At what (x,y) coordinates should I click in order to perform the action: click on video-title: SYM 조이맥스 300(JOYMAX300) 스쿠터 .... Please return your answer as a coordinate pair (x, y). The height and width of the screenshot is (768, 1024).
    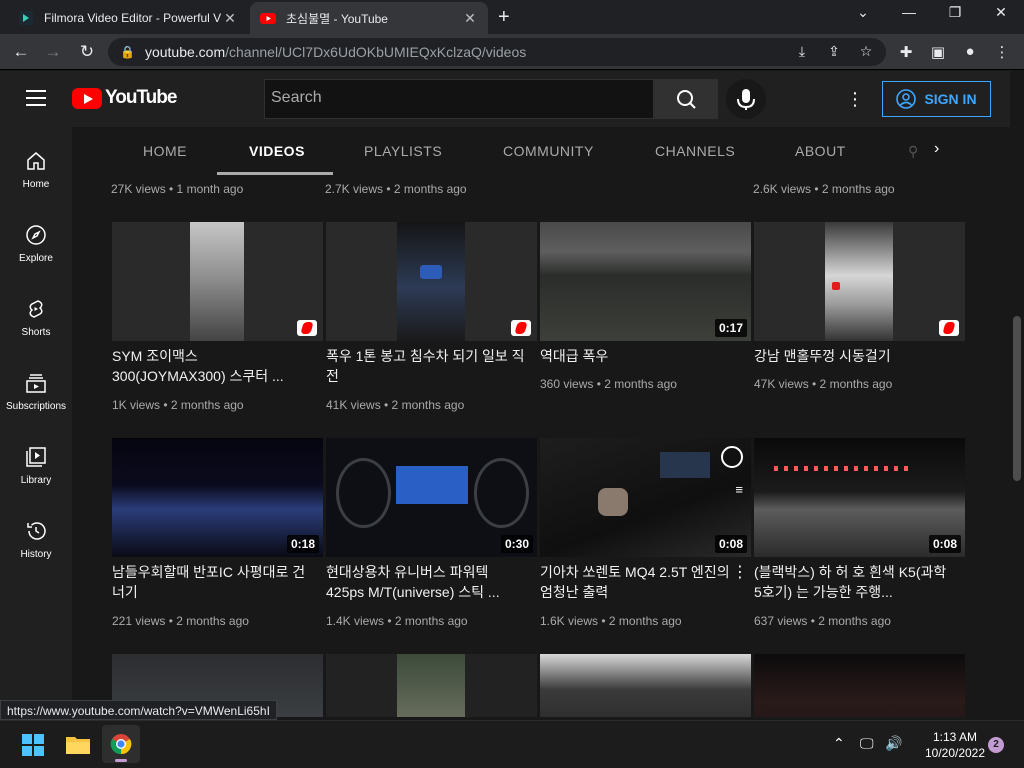
    Looking at the image, I should click on (212, 366).